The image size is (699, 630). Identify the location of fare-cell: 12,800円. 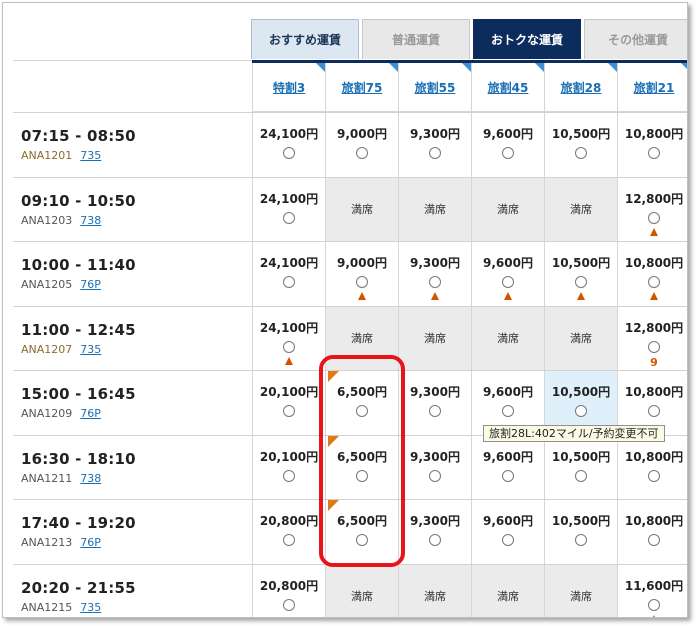
(652, 209).